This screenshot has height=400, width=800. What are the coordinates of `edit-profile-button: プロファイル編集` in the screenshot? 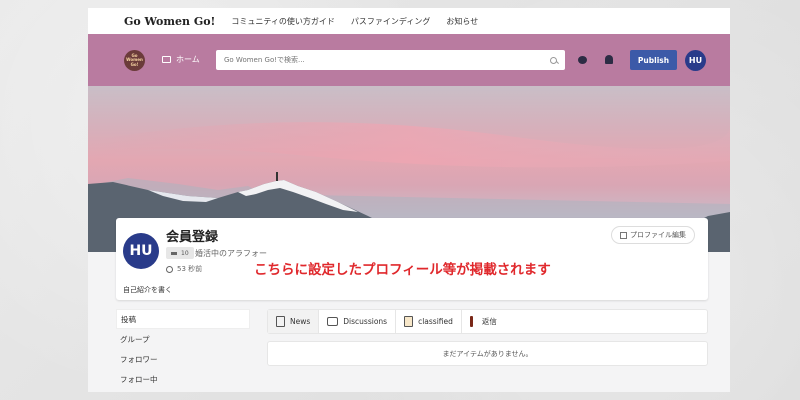 It's located at (653, 235).